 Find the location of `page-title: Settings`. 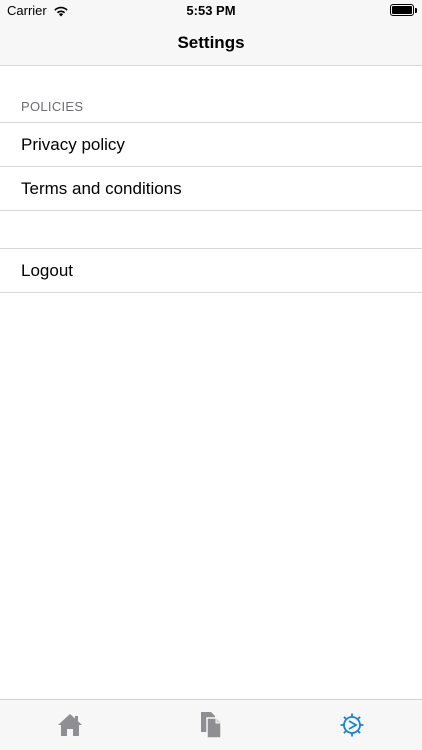

page-title: Settings is located at coordinates (211, 42).